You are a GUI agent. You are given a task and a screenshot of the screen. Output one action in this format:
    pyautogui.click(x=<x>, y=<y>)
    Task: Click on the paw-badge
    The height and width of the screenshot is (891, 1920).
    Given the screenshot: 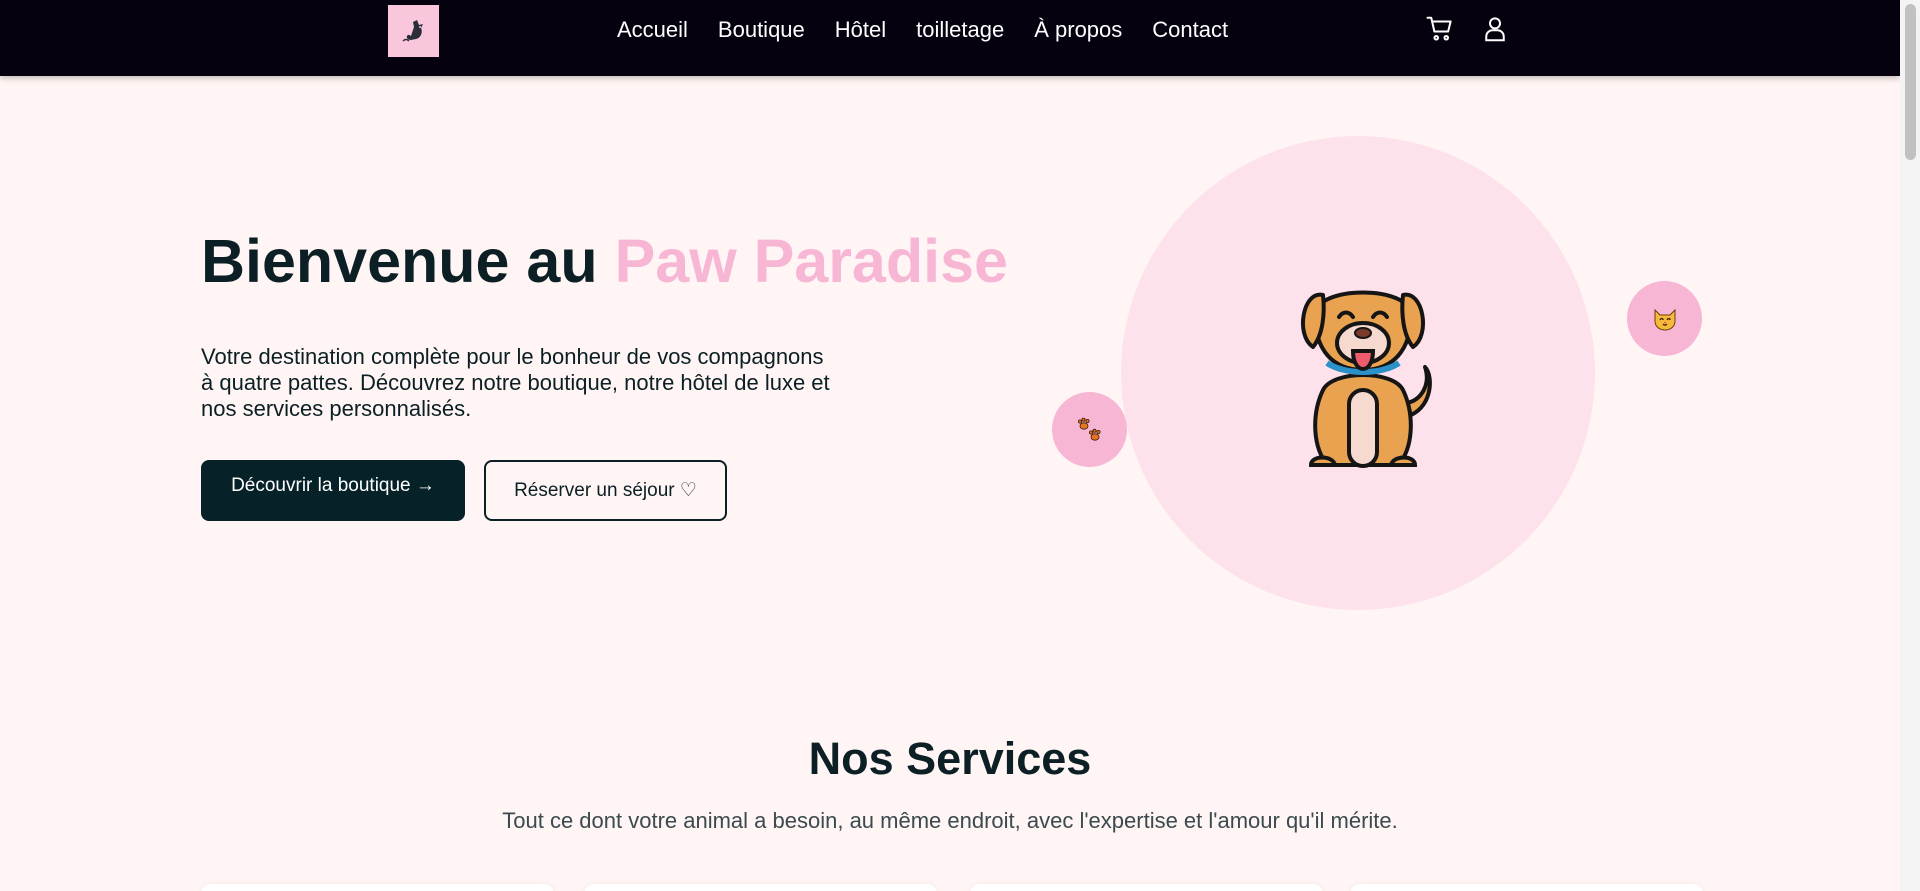 What is the action you would take?
    pyautogui.click(x=1089, y=429)
    